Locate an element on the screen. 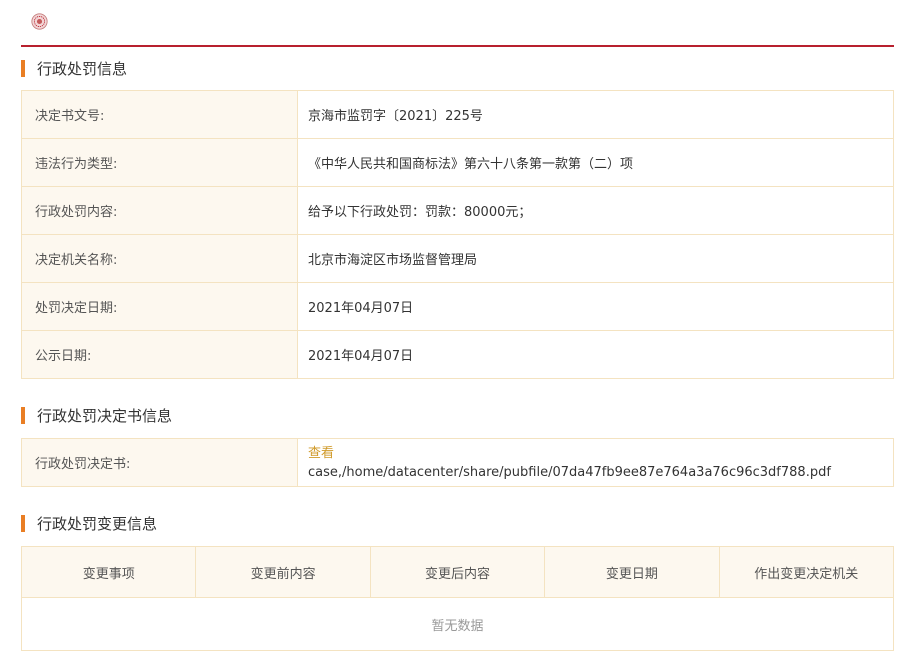  table-row: 行政处罚内容: 给予以下行政处罚：罚款：80000元； is located at coordinates (457, 210).